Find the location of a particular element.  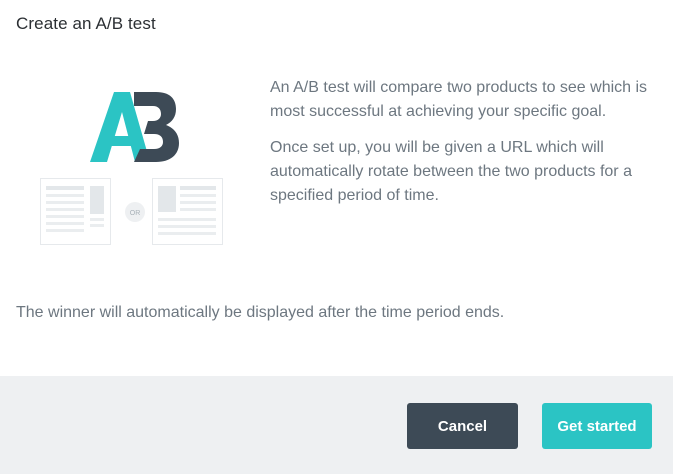

ab-illustration: OR is located at coordinates (135, 170).